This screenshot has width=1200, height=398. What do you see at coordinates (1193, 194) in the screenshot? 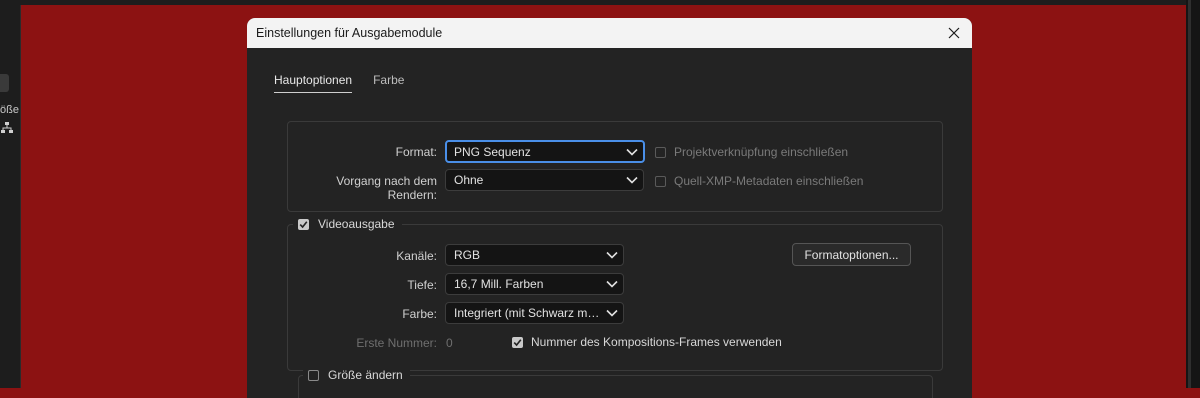
I see `app-right-panel` at bounding box center [1193, 194].